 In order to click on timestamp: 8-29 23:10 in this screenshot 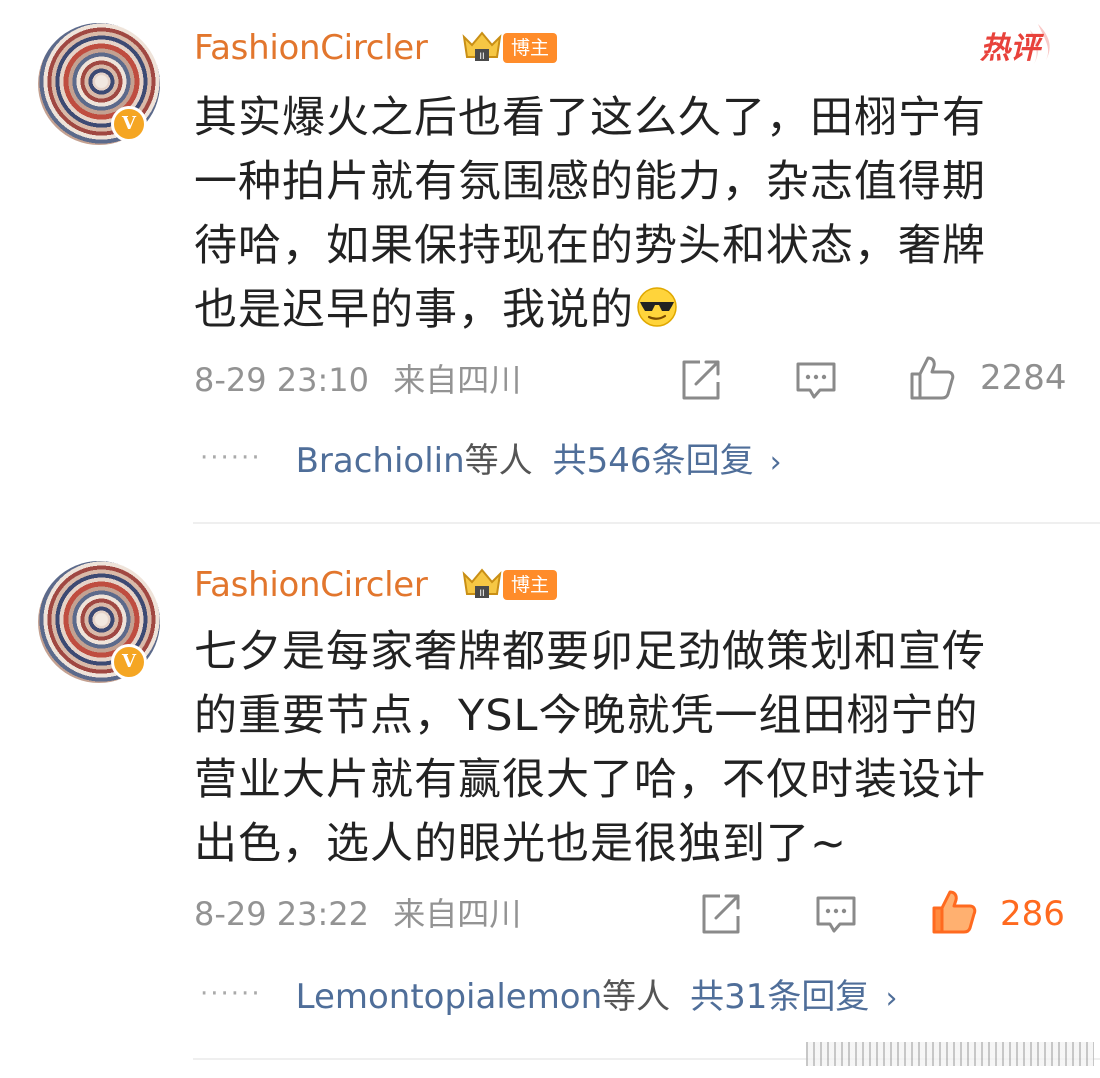, I will do `click(282, 380)`.